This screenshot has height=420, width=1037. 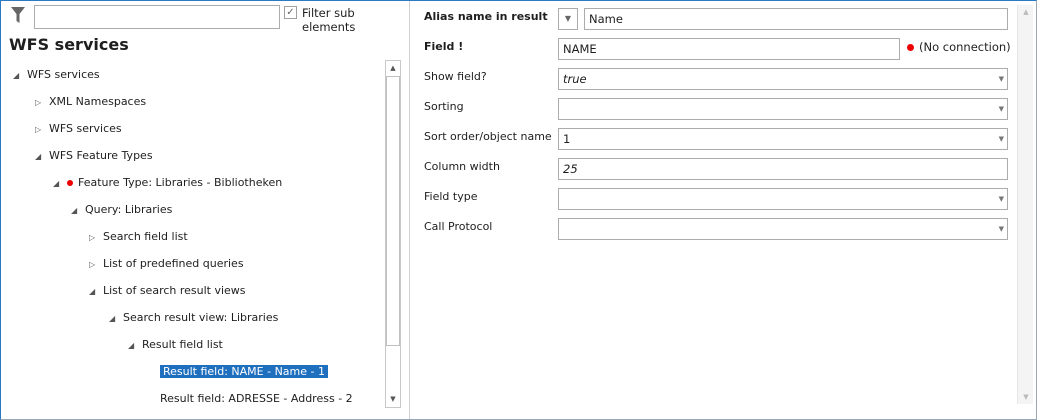 I want to click on field-type-select: ▼, so click(x=783, y=199).